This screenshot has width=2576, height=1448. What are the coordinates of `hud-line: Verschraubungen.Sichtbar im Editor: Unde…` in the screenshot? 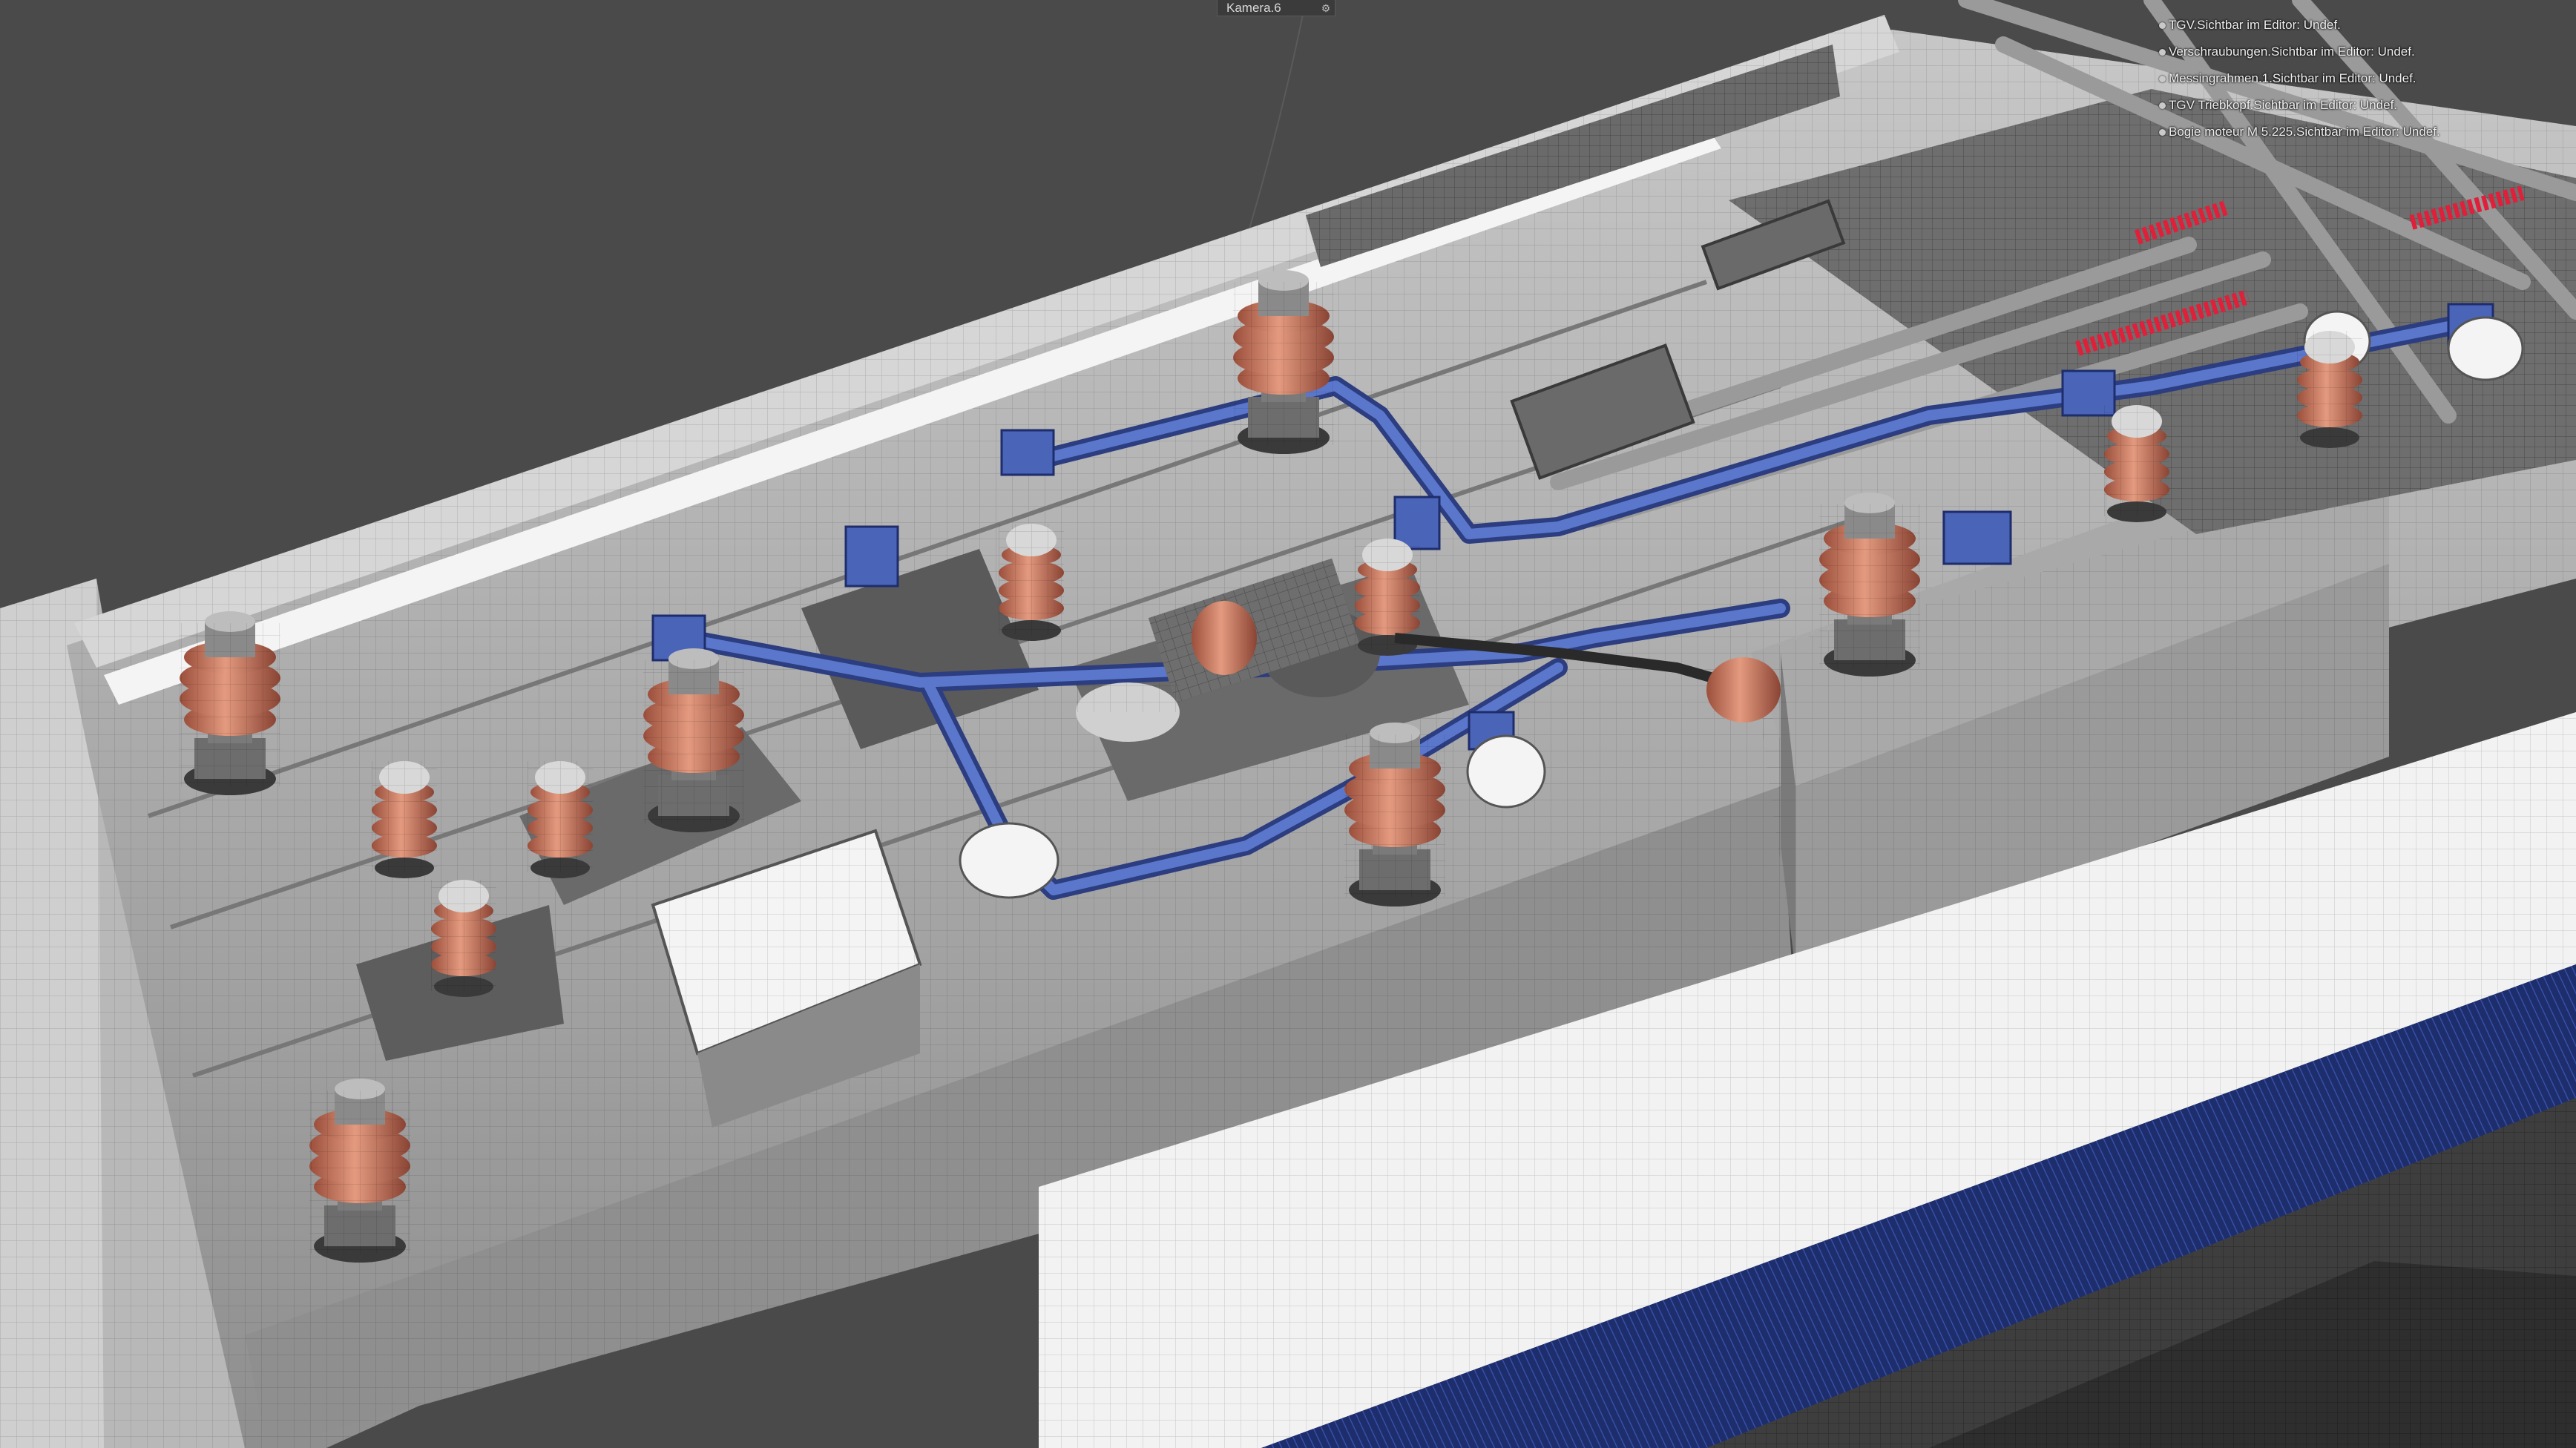 It's located at (2299, 52).